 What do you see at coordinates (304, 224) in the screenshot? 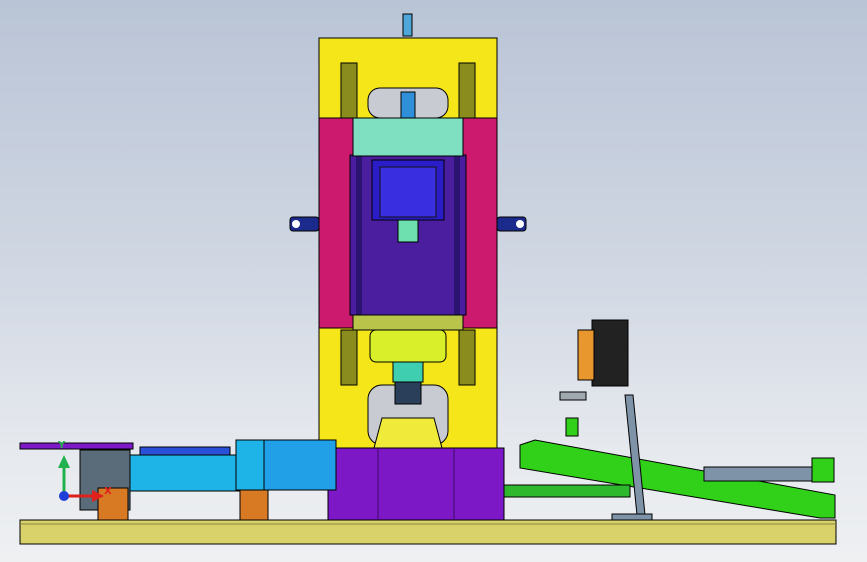
I see `side-knob-left` at bounding box center [304, 224].